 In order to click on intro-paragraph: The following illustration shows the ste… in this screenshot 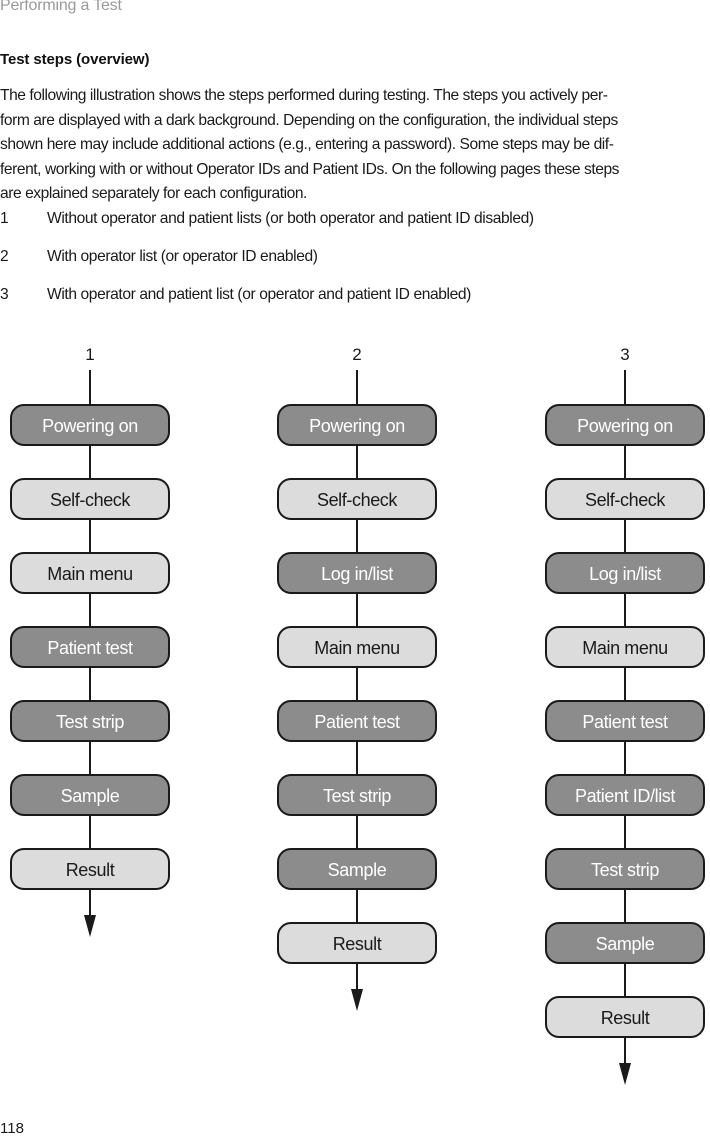, I will do `click(355, 145)`.